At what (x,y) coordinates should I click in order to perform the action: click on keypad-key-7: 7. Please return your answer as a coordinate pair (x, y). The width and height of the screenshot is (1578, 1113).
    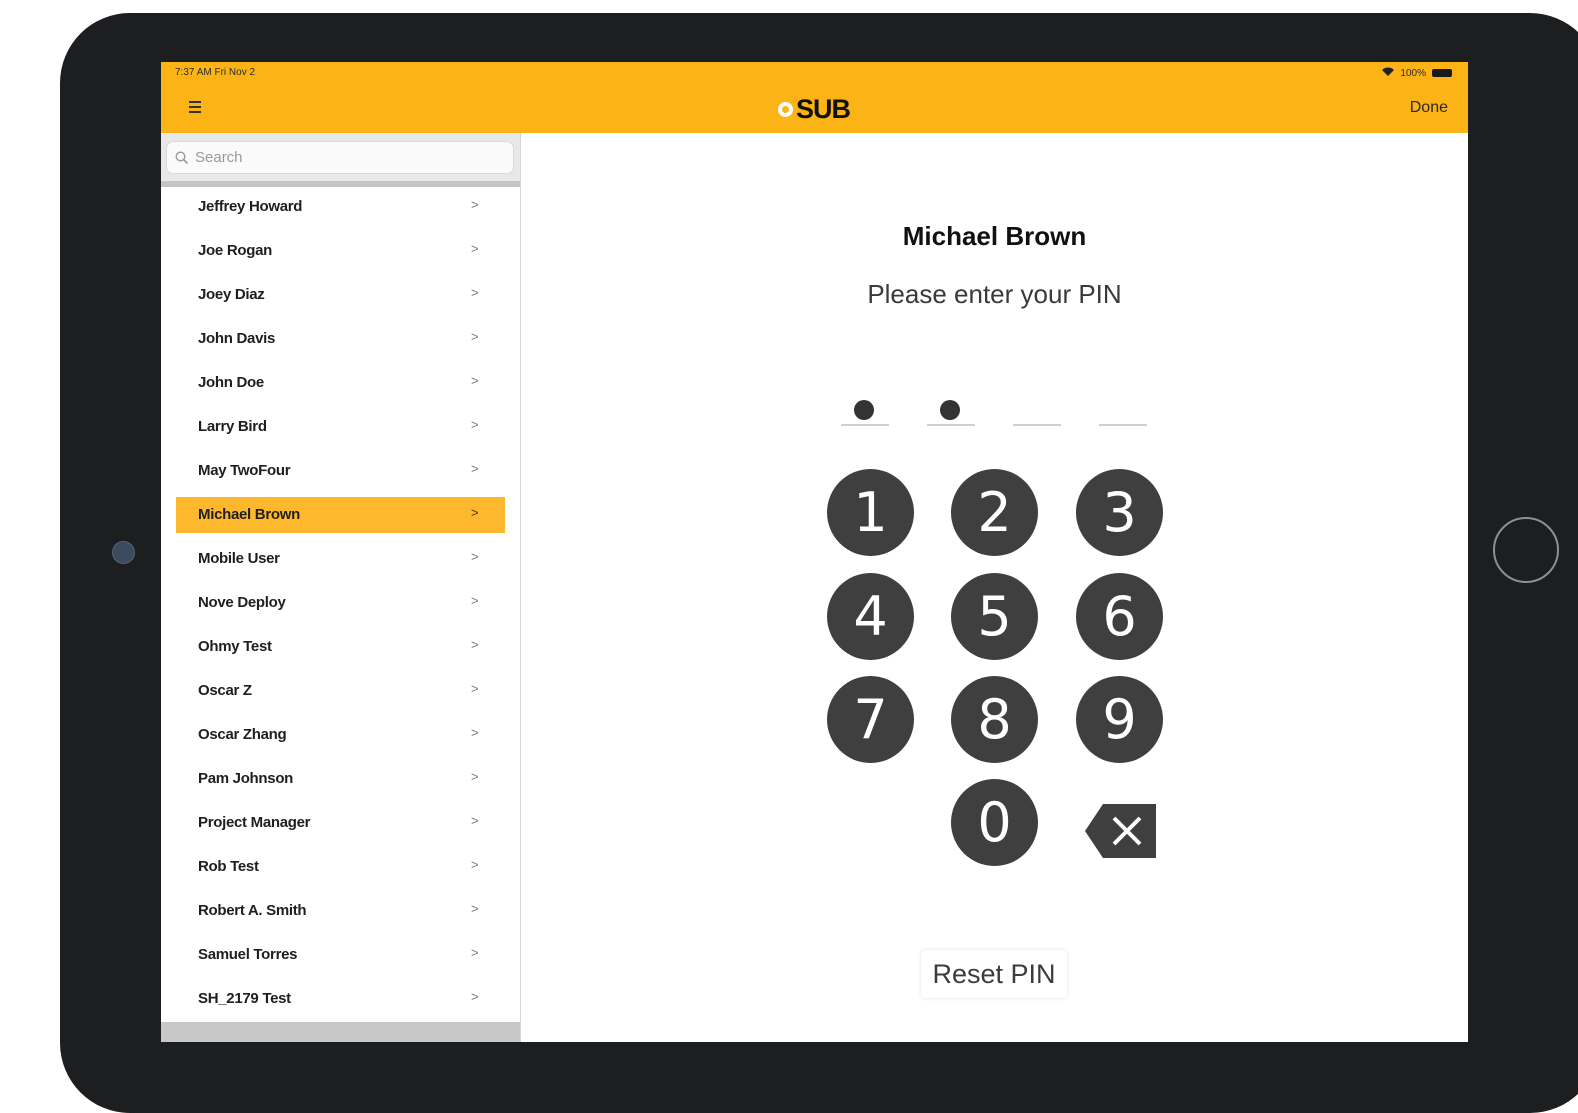
    Looking at the image, I should click on (870, 719).